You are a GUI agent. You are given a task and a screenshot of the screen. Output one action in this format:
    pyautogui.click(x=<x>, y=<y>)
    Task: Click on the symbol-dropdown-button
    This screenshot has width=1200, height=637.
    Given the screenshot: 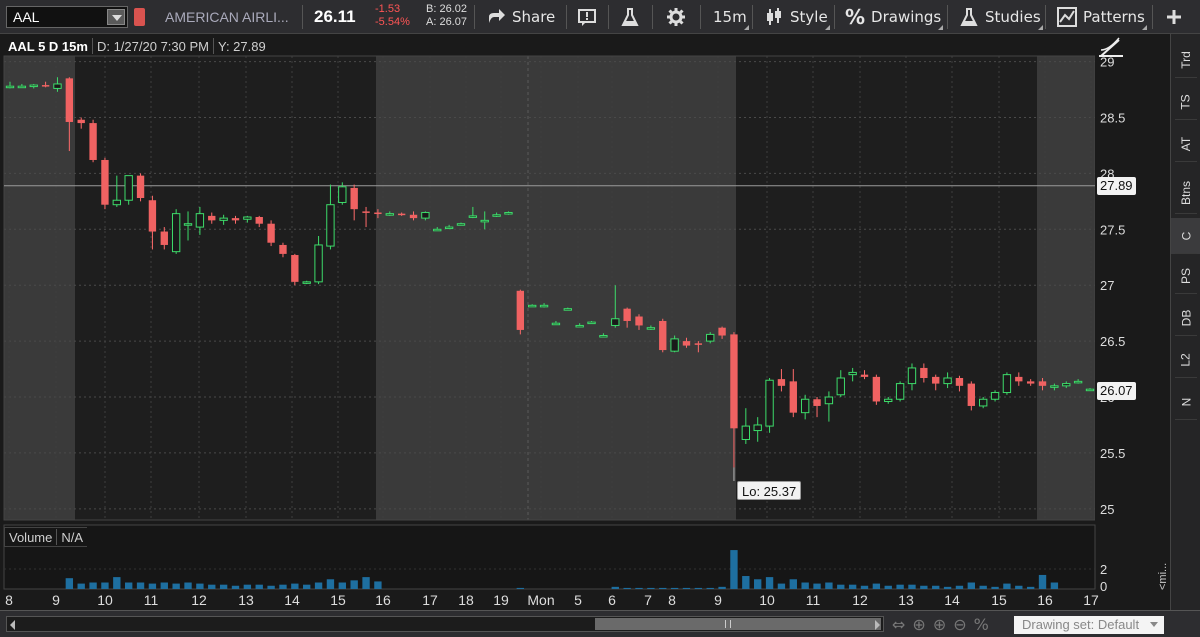 What is the action you would take?
    pyautogui.click(x=116, y=17)
    